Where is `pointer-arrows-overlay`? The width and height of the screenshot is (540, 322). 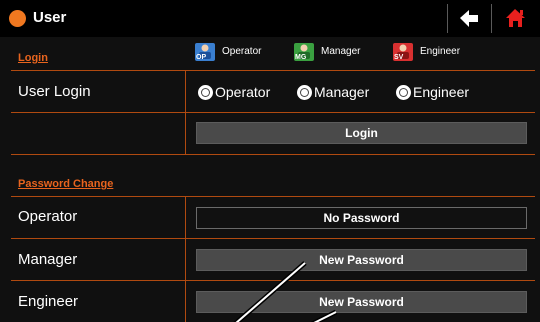 pointer-arrows-overlay is located at coordinates (285, 291).